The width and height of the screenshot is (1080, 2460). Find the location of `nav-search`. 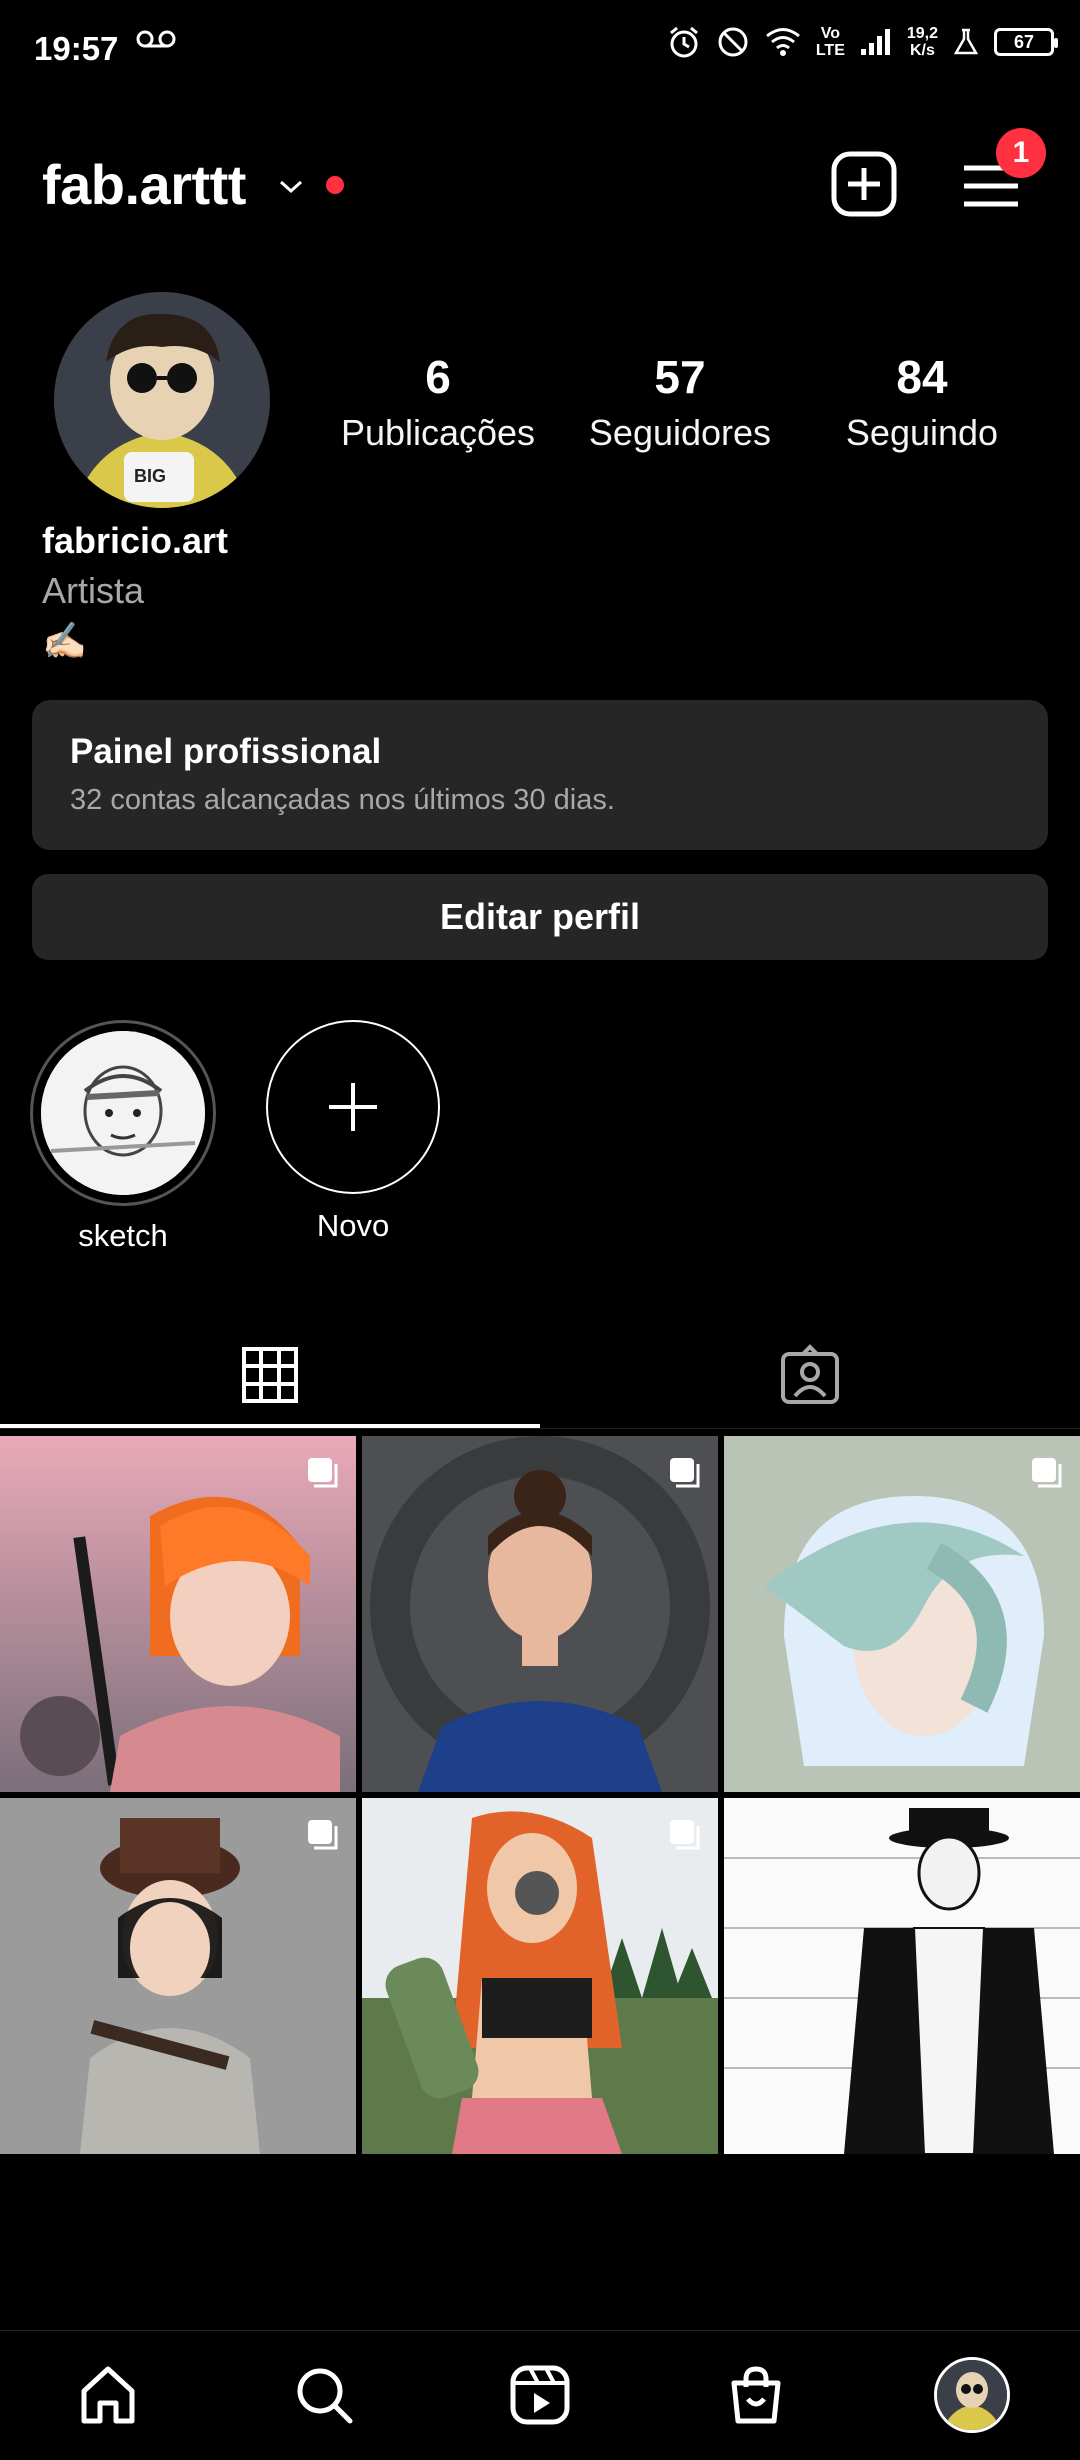

nav-search is located at coordinates (324, 2395).